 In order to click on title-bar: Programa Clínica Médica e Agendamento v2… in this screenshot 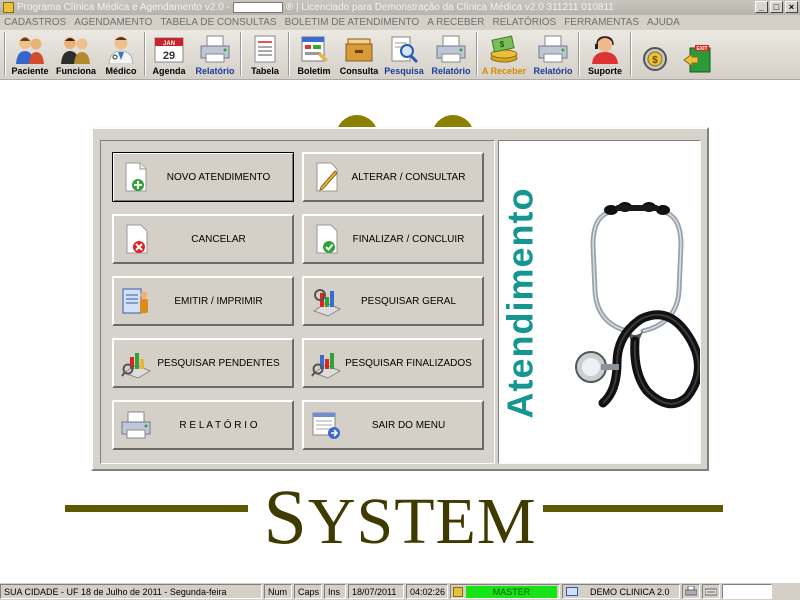, I will do `click(400, 7)`.